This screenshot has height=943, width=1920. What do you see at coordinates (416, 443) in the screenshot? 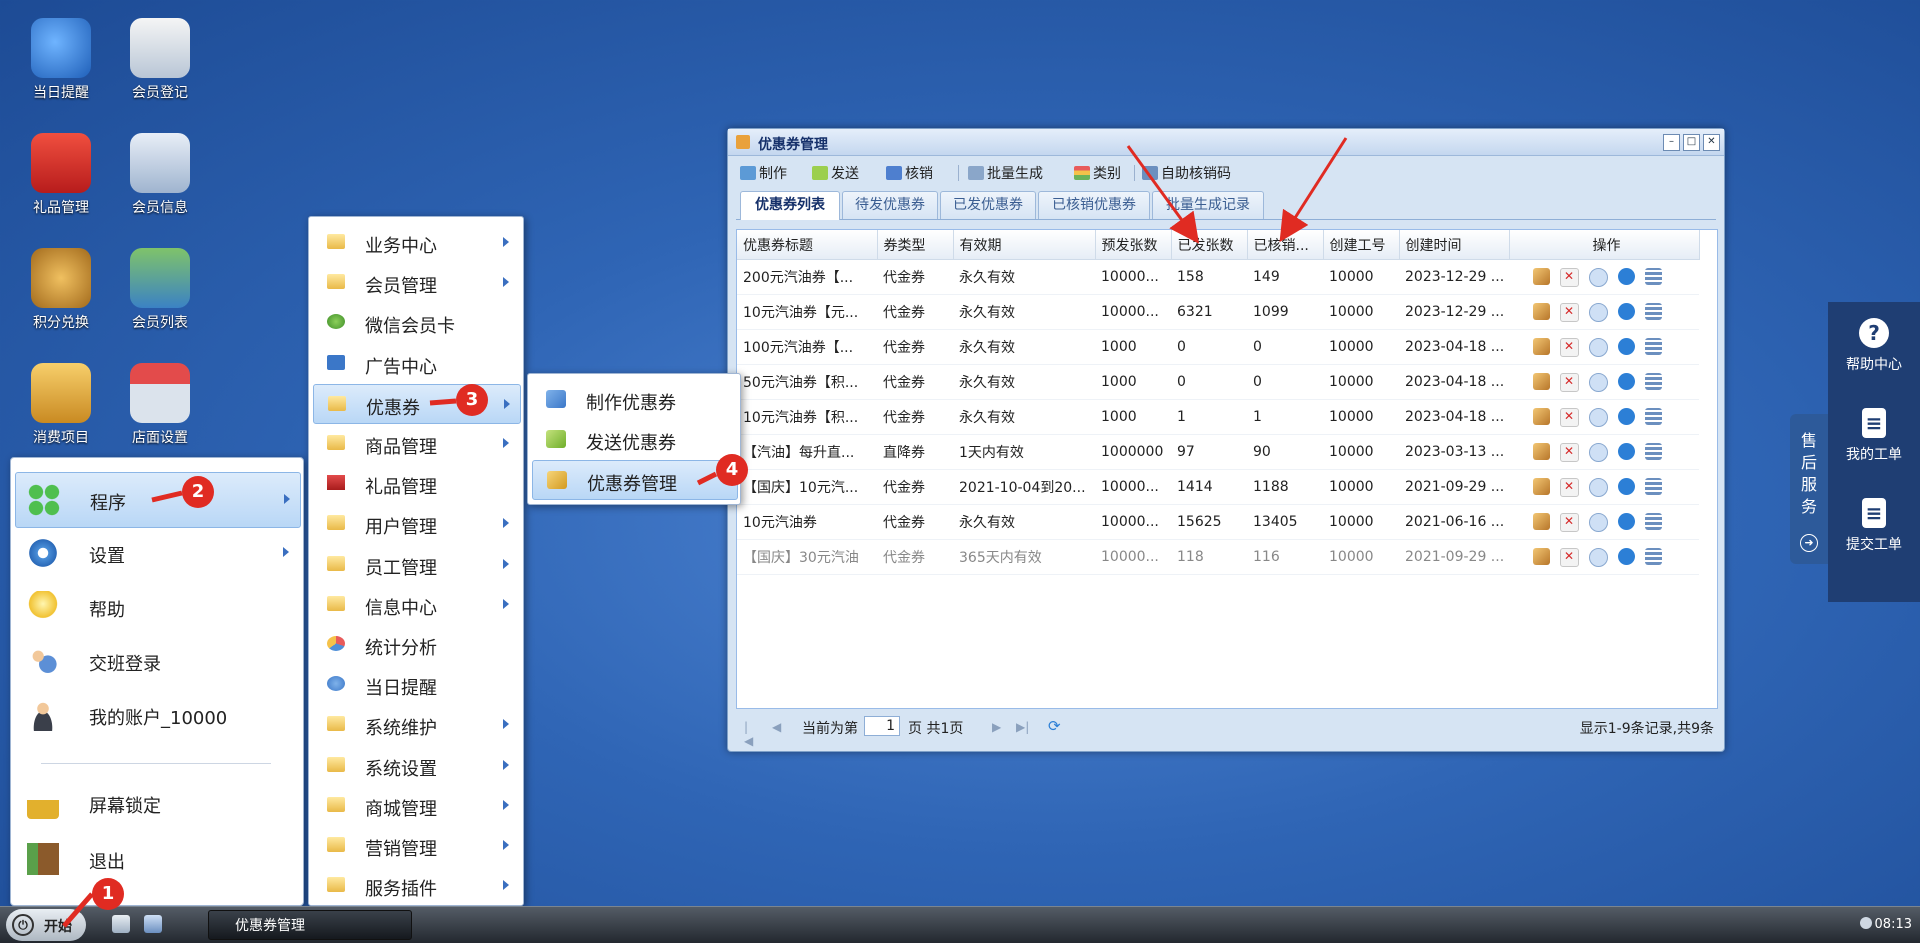
I see `menu-item-program-5: 商品管理` at bounding box center [416, 443].